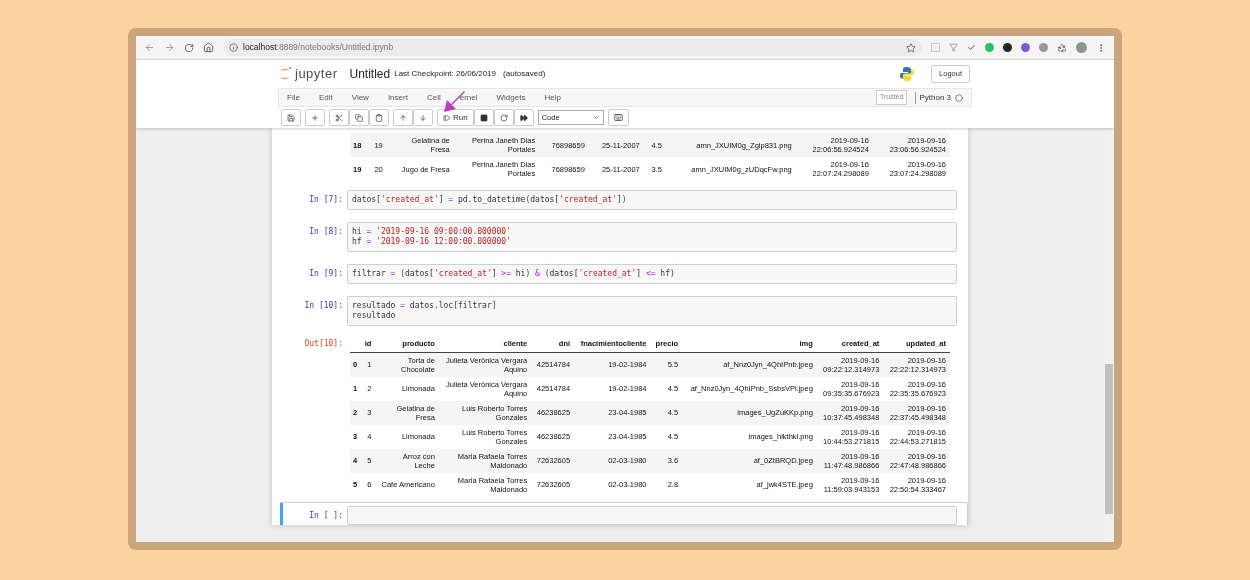 The width and height of the screenshot is (1250, 580). What do you see at coordinates (425, 306) in the screenshot?
I see `code-line: resultado = datos.loc[filtrar]` at bounding box center [425, 306].